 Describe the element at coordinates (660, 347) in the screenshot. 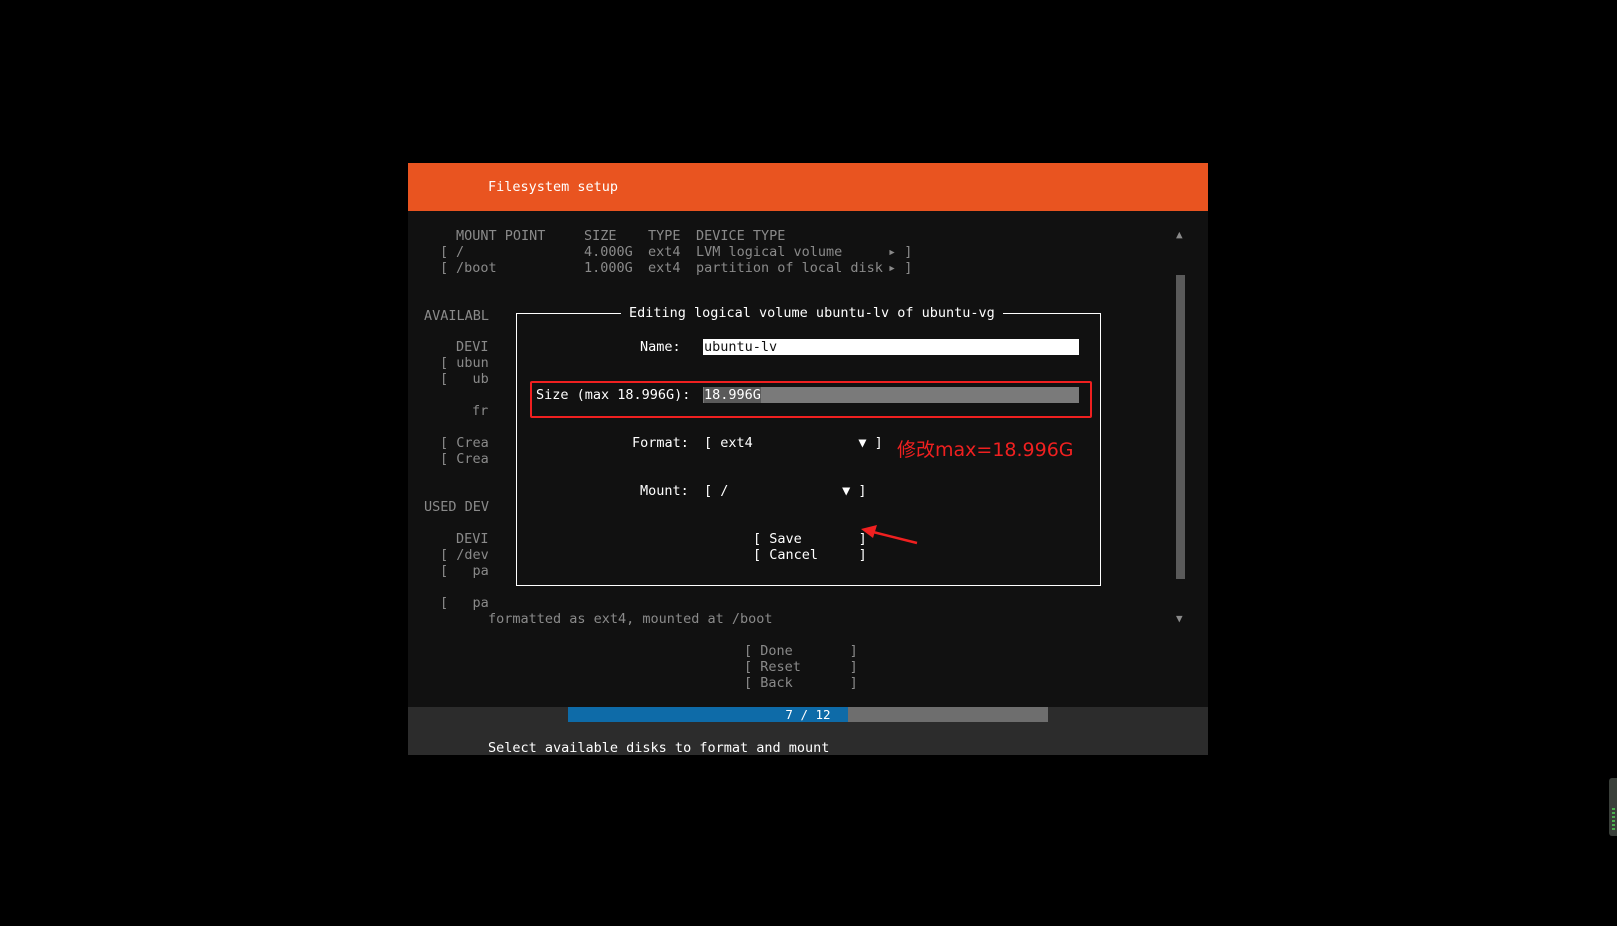

I see `name-label: Name:` at that location.